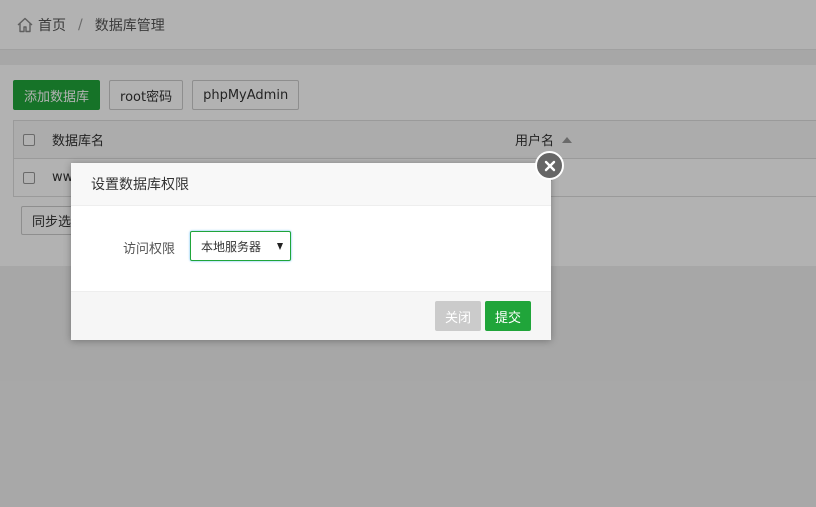  What do you see at coordinates (508, 316) in the screenshot?
I see `submit-button: 提交` at bounding box center [508, 316].